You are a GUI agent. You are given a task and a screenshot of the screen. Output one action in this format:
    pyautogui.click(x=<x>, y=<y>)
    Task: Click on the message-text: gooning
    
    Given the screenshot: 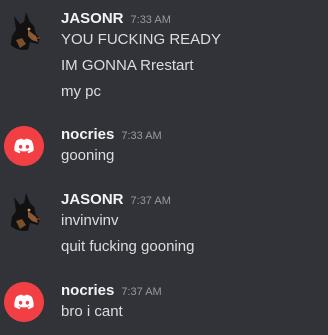 What is the action you would take?
    pyautogui.click(x=88, y=155)
    